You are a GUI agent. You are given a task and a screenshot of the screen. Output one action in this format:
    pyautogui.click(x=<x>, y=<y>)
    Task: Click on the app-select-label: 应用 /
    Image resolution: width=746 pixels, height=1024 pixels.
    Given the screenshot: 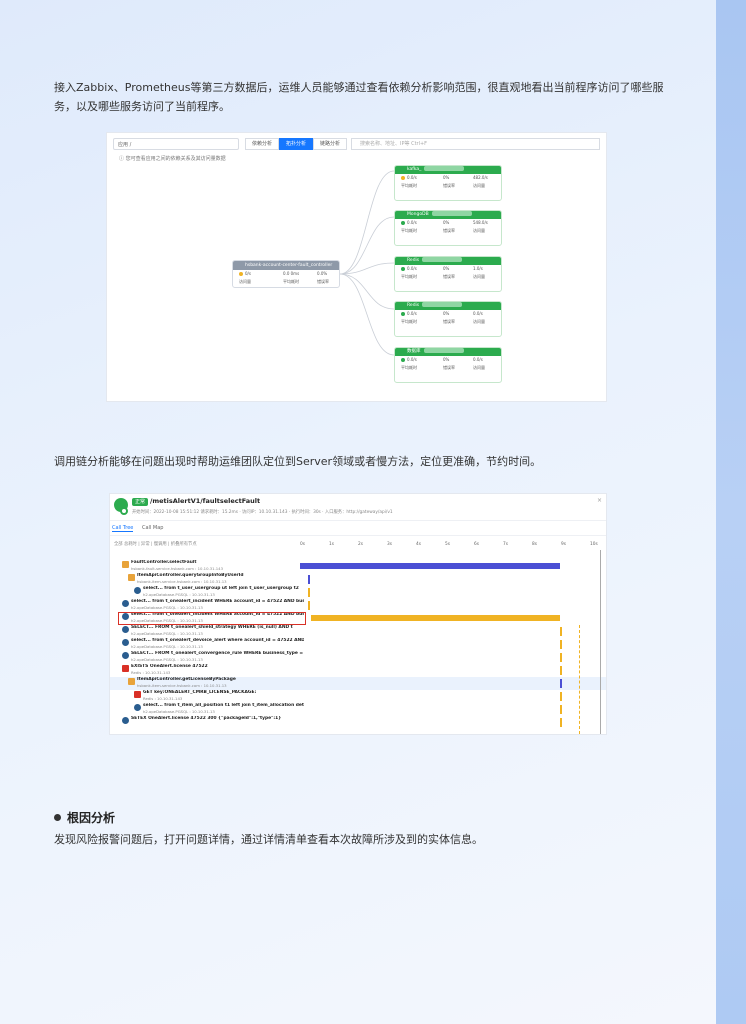 What is the action you would take?
    pyautogui.click(x=125, y=145)
    